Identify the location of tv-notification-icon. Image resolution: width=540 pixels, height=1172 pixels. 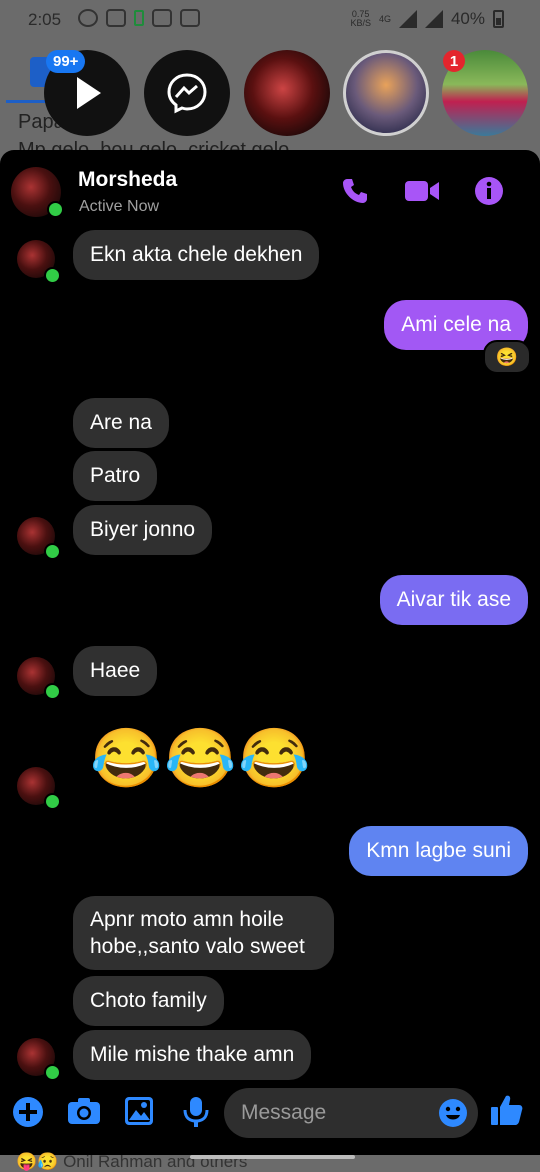
(190, 18).